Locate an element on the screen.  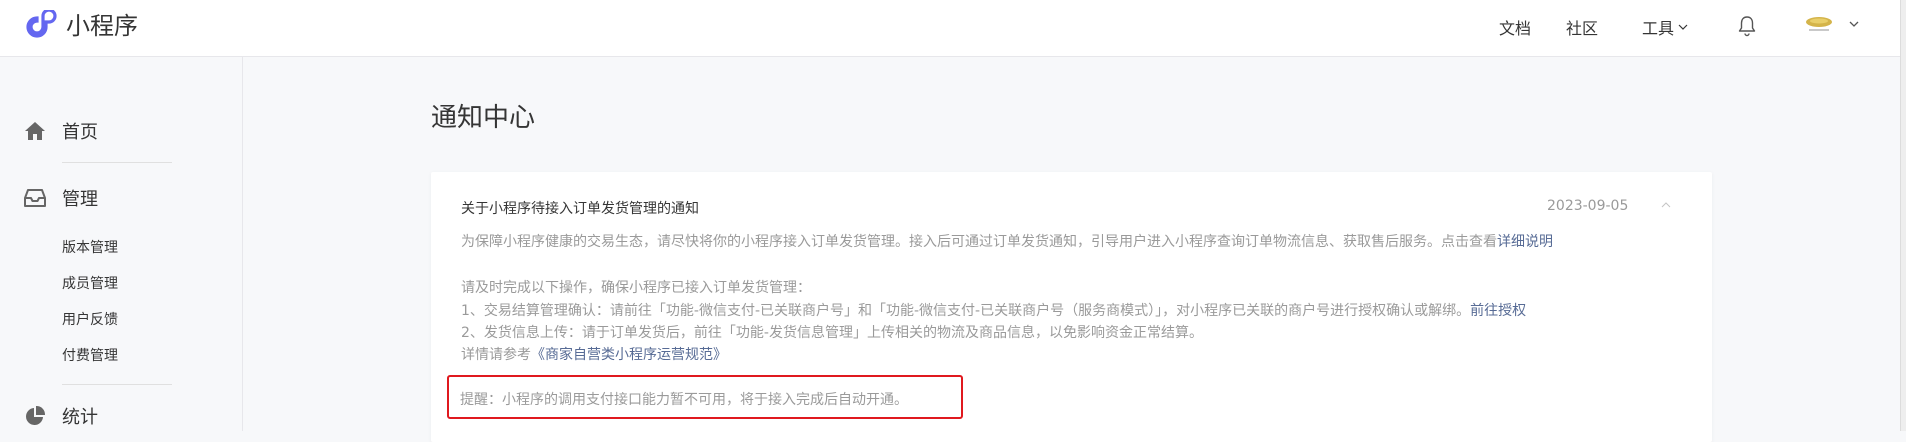
sidebar-item-manage: 管理 is located at coordinates (61, 198).